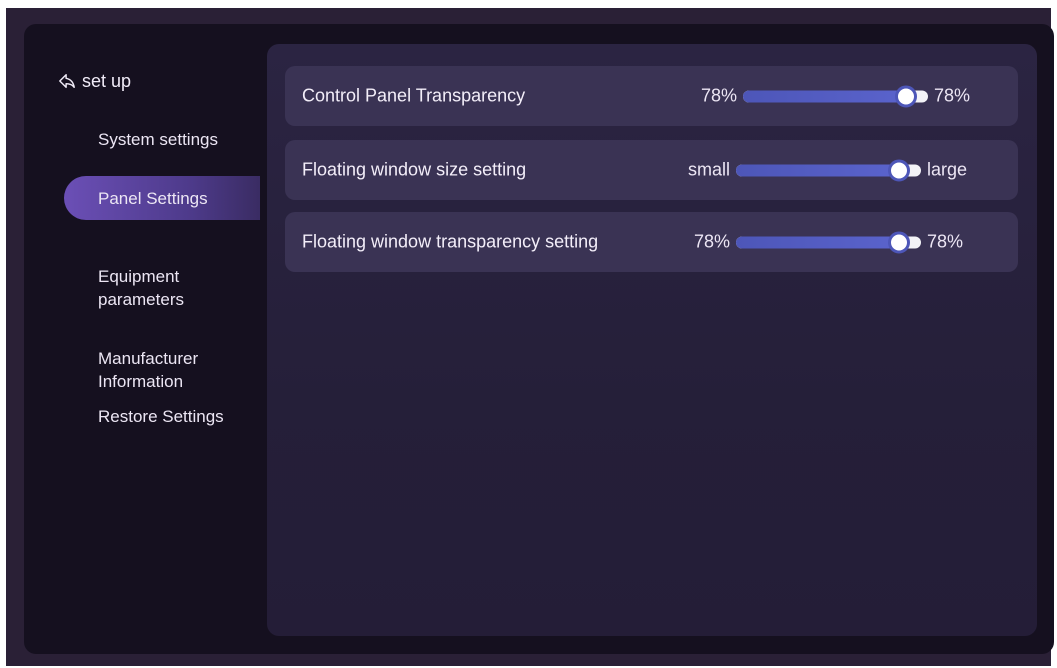  I want to click on setting-row-floating-window-size: Floating window size setting small large, so click(651, 170).